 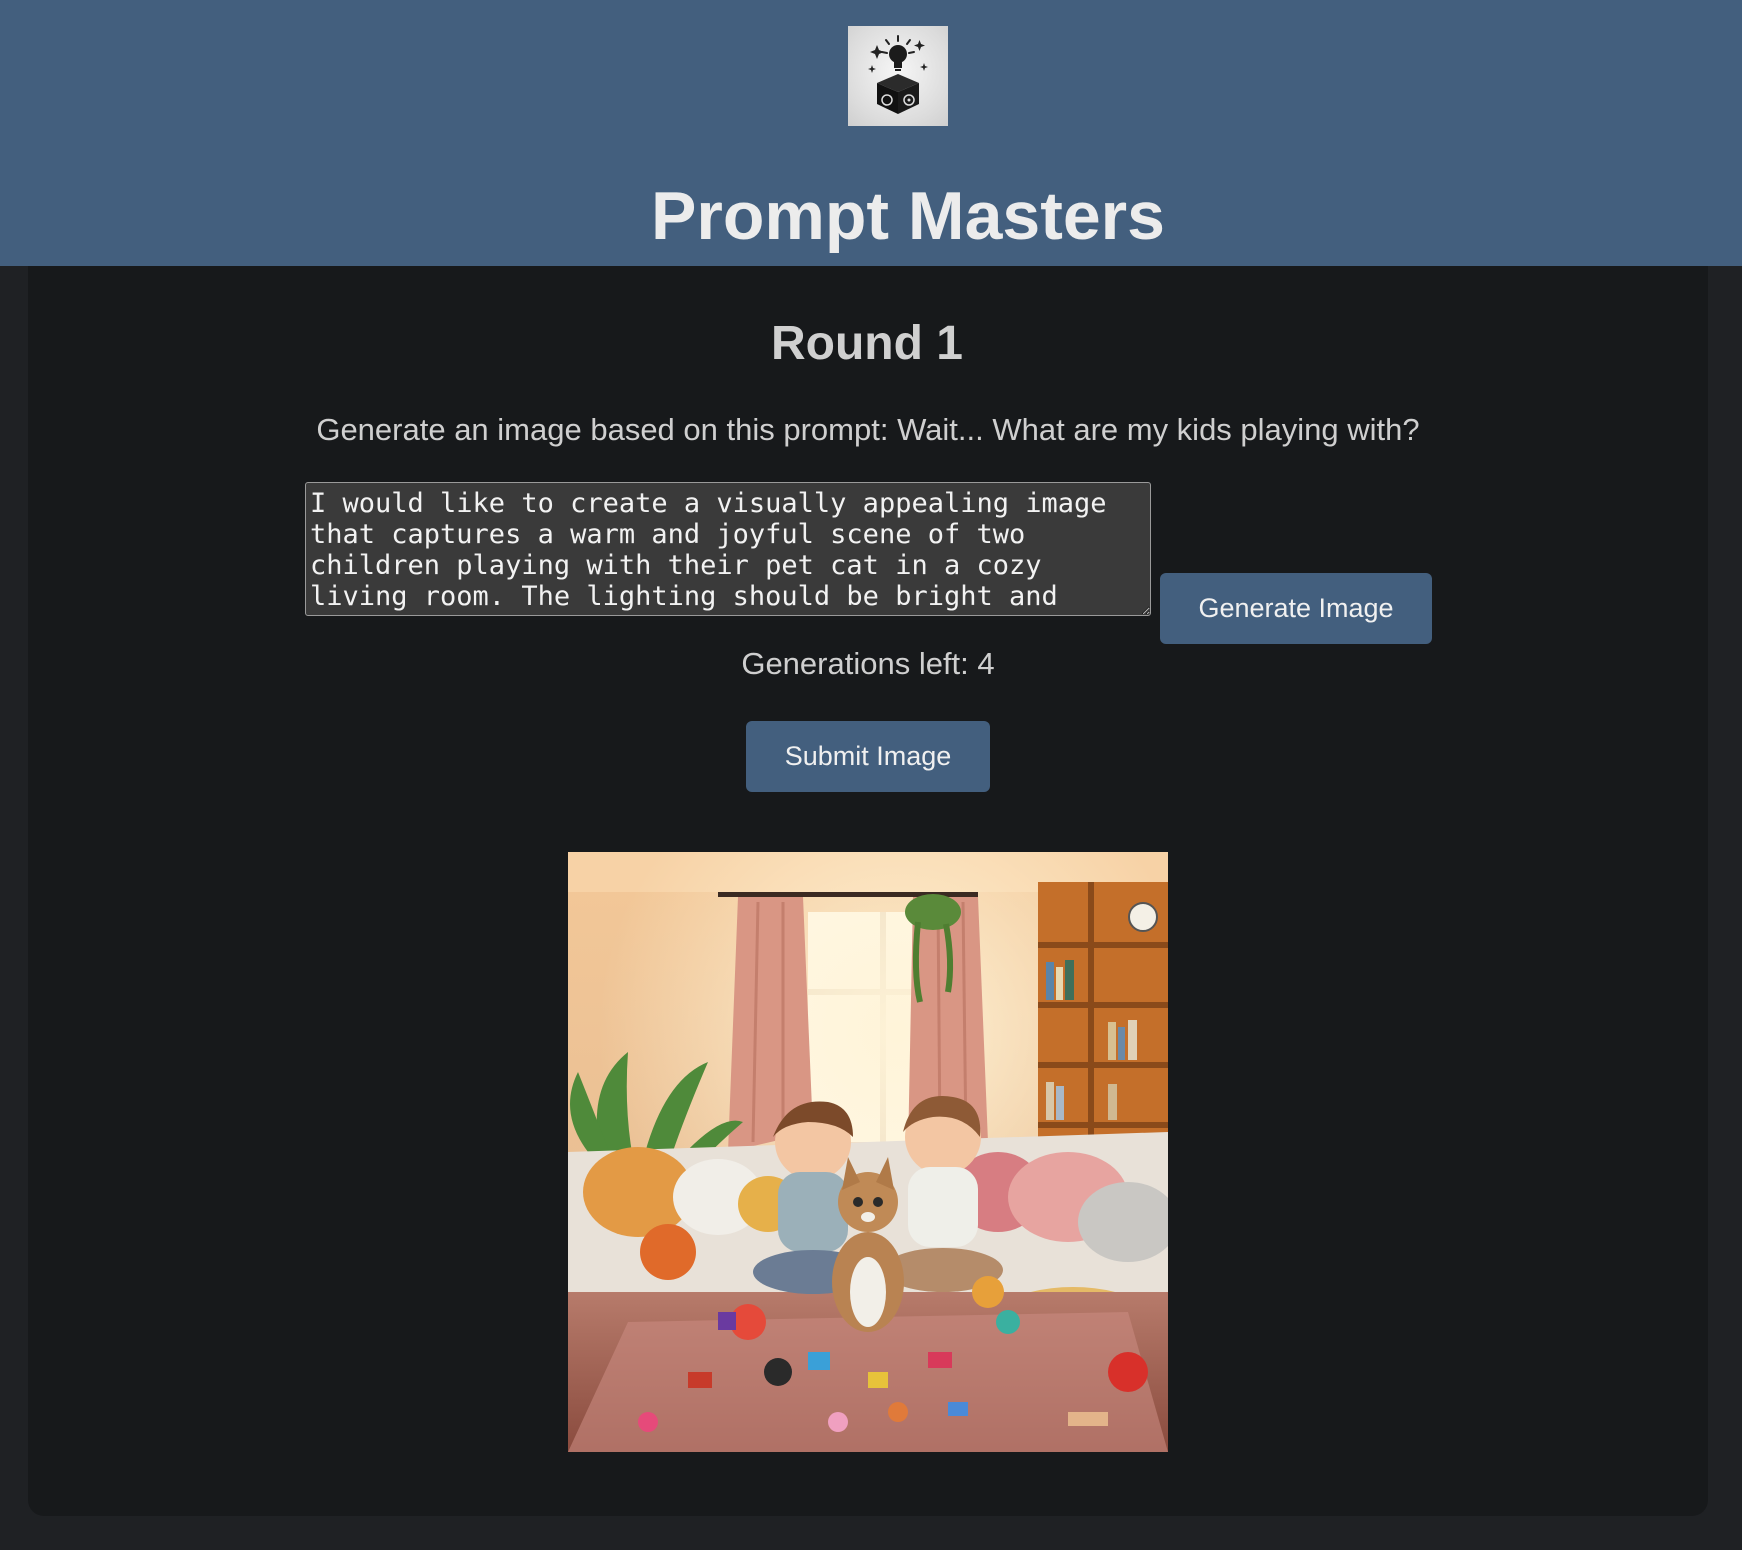 I want to click on generations-left: Generations left: 4, so click(x=868, y=663).